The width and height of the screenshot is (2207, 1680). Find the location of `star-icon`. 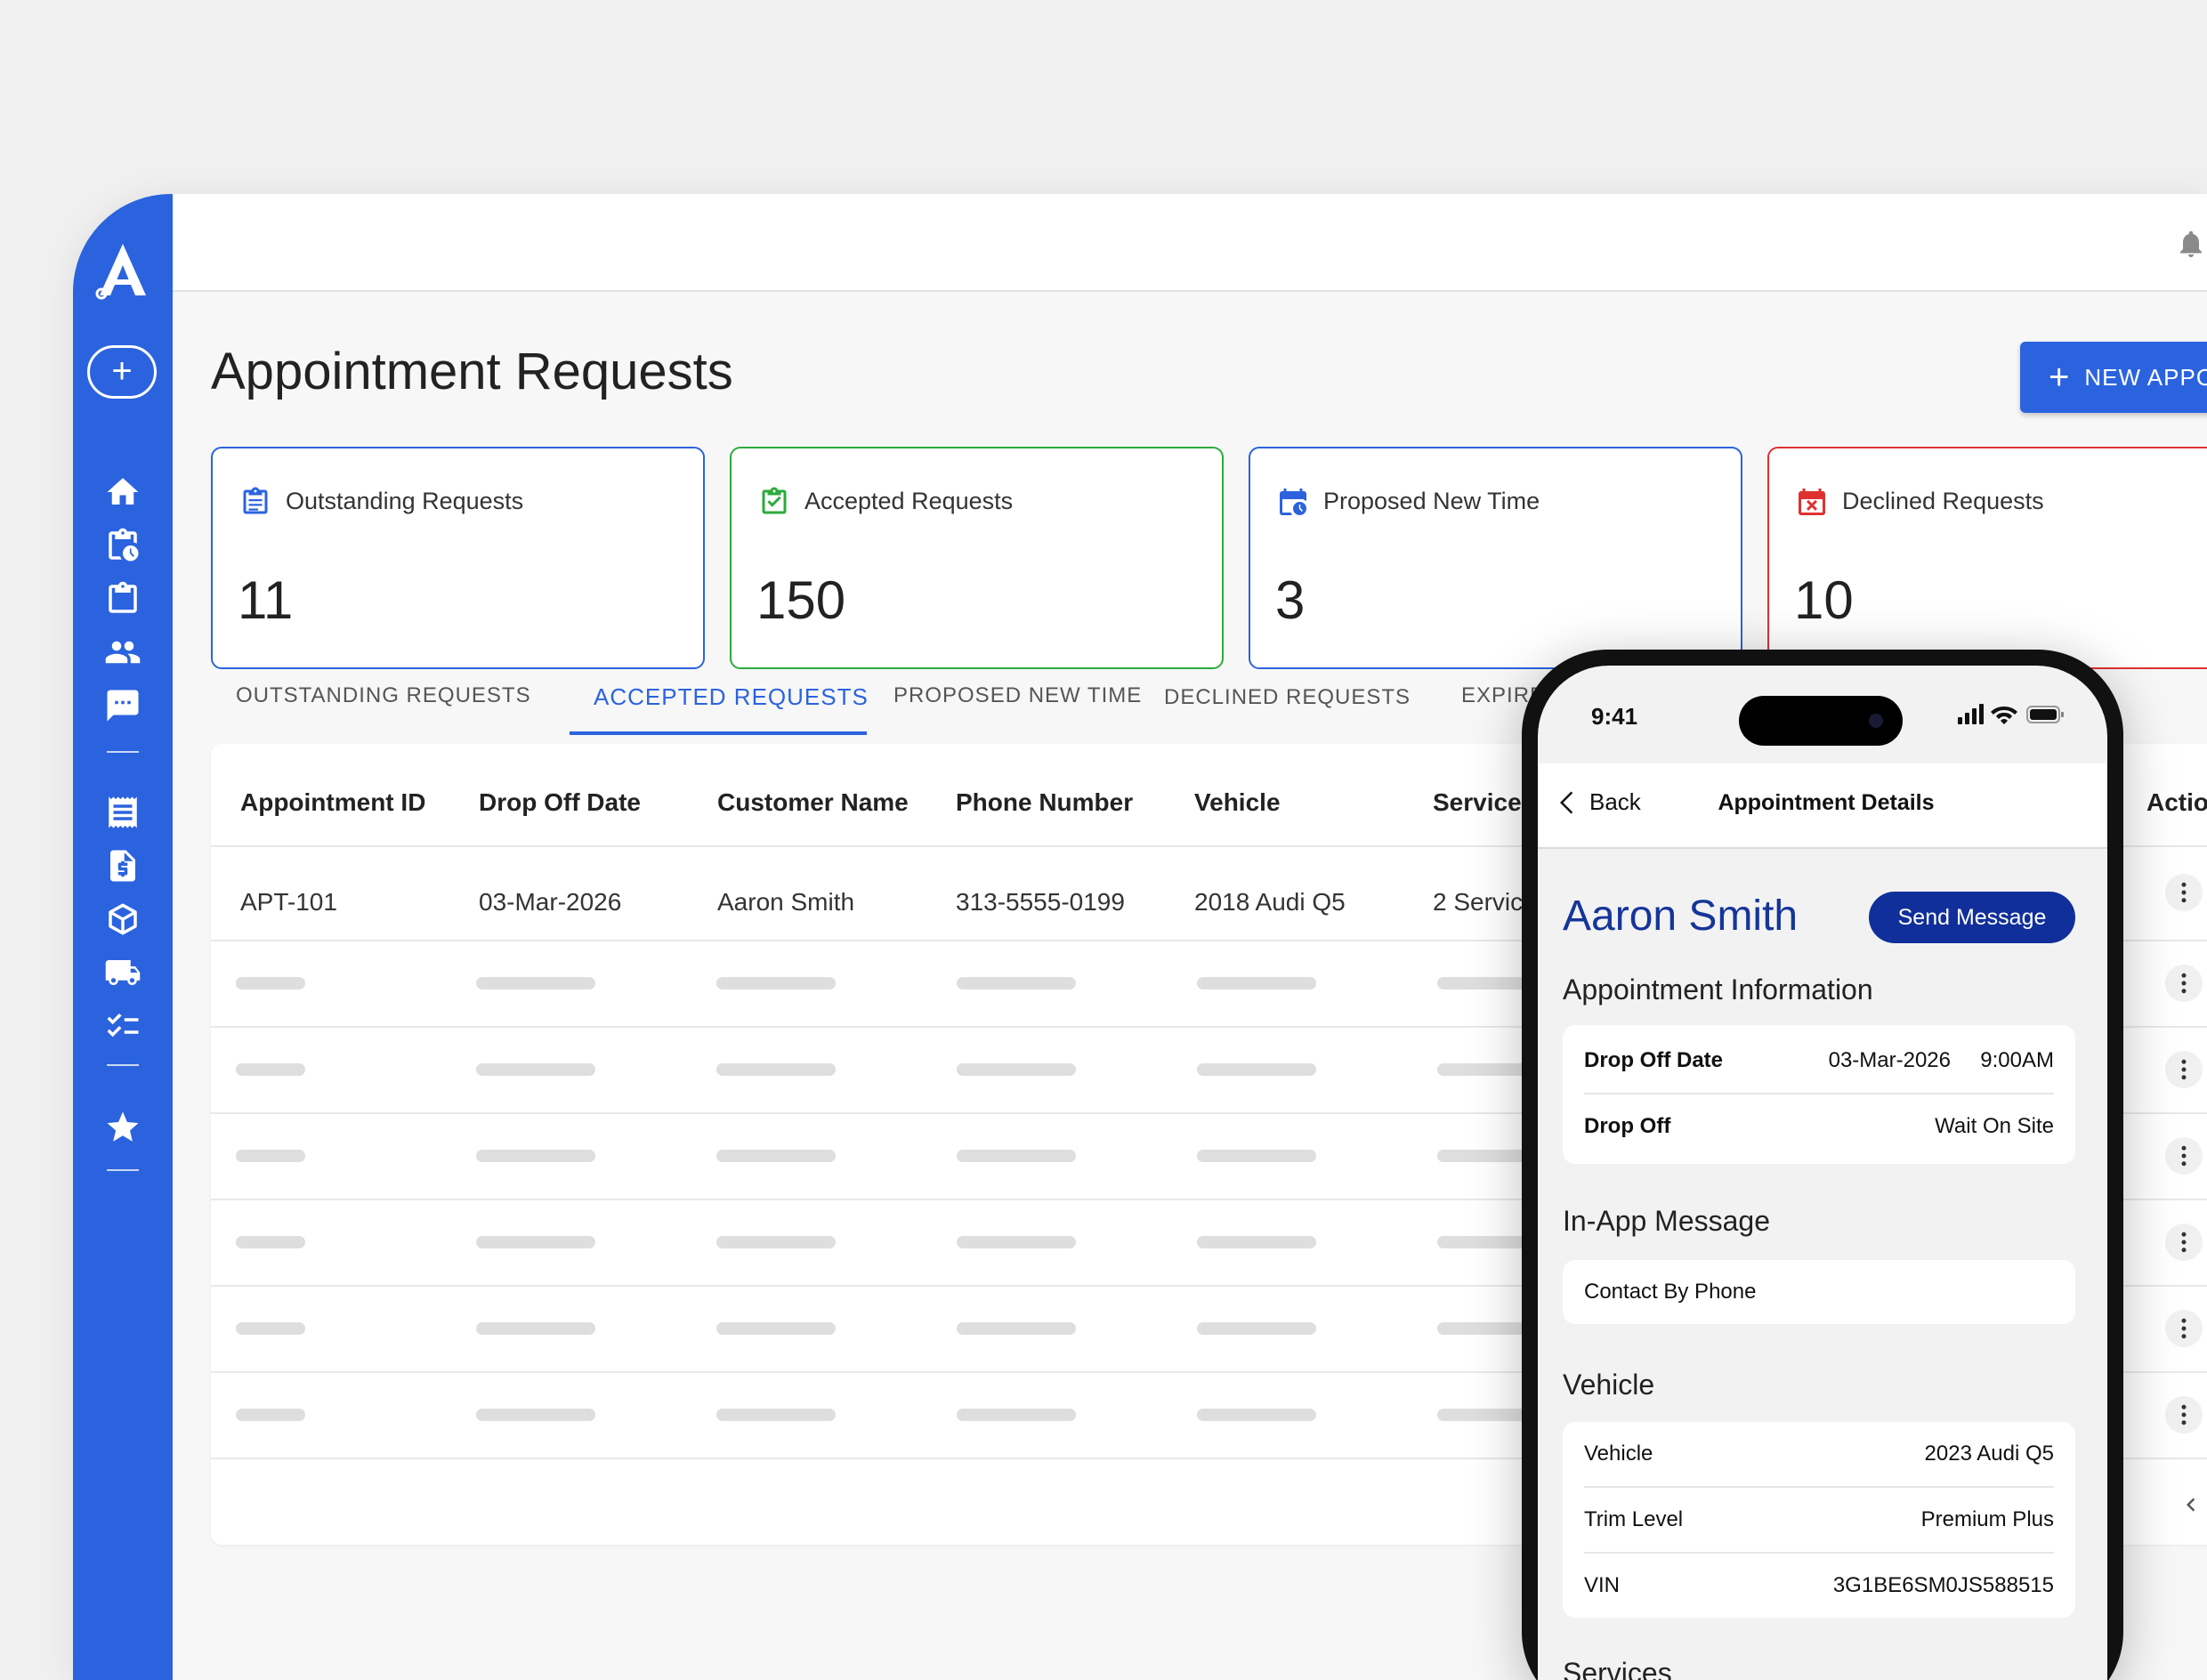

star-icon is located at coordinates (122, 1127).